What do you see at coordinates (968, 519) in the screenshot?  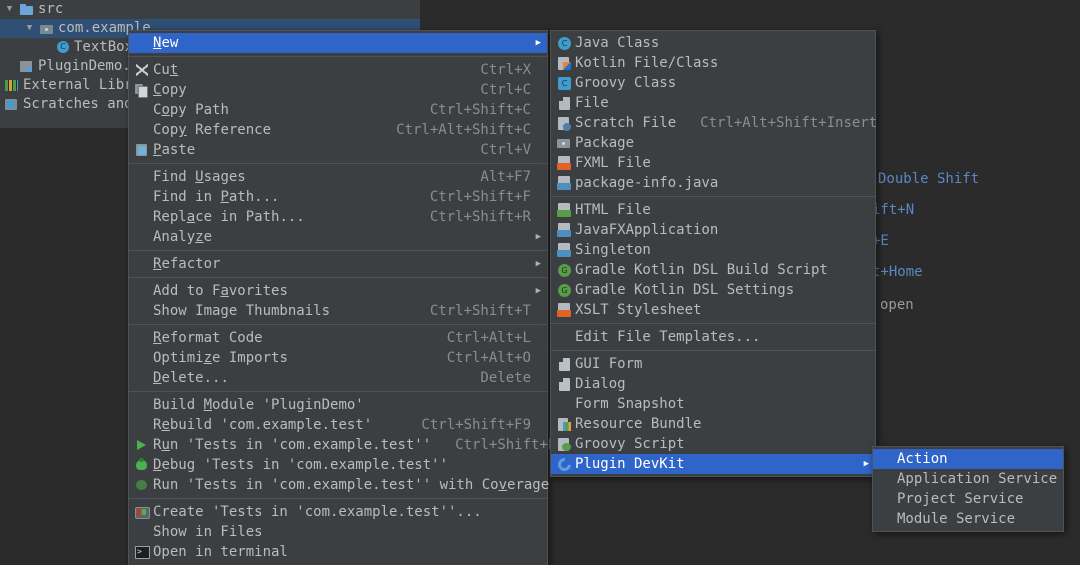 I see `menu-item-module-service: Module Service` at bounding box center [968, 519].